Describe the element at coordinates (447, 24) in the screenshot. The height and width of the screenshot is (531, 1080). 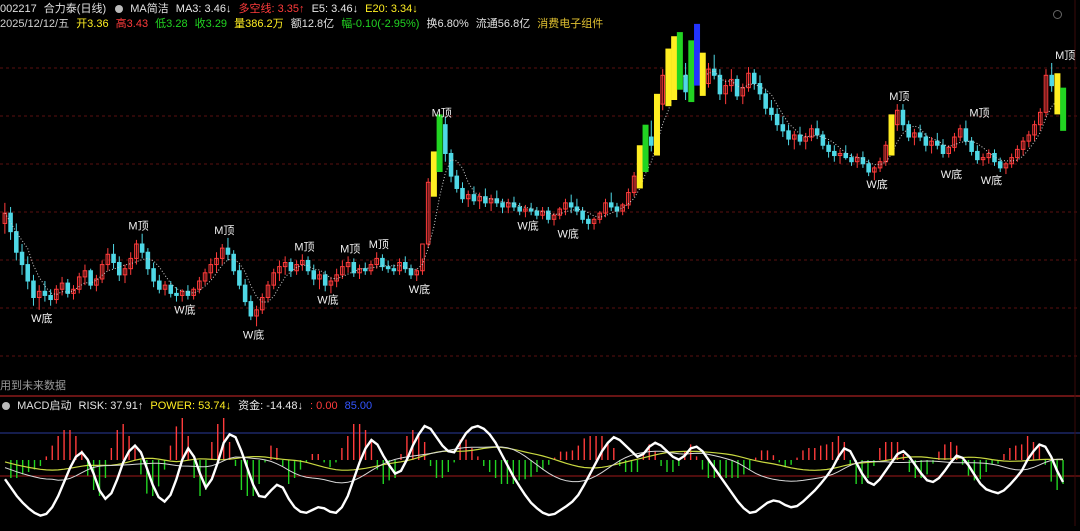
I see `turnover: 换6.80%` at that location.